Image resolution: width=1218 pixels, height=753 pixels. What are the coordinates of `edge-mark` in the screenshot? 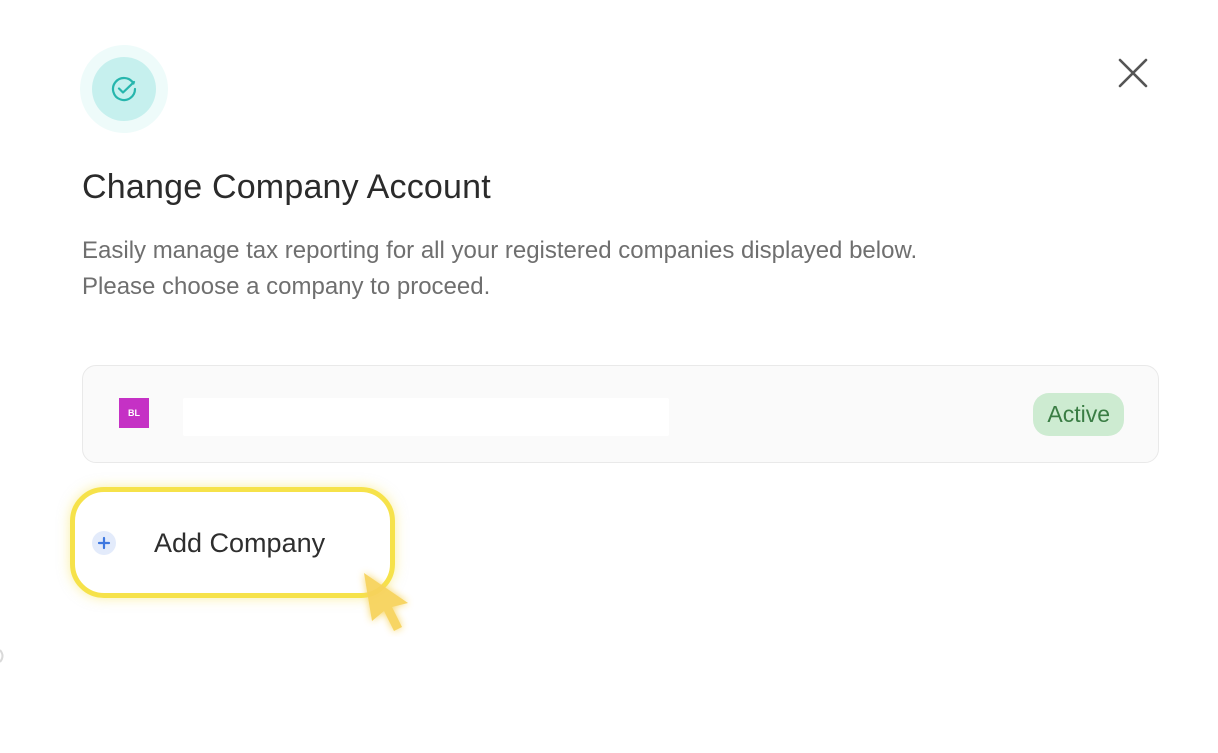 It's located at (2, 656).